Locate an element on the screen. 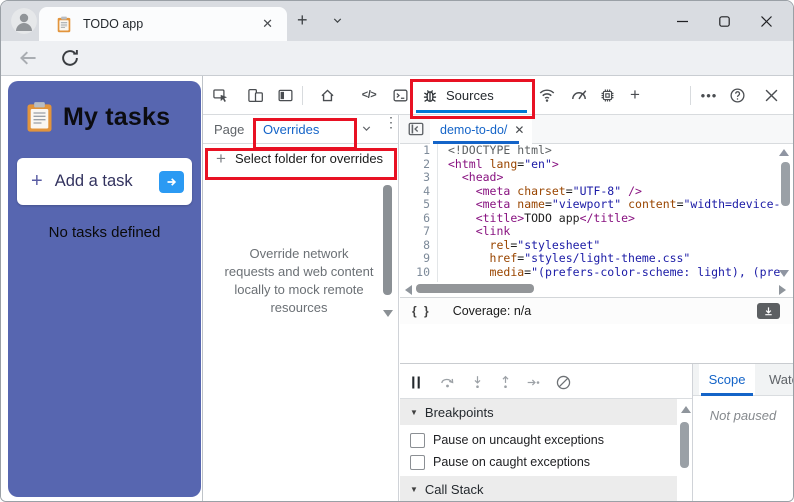  tab-overrides: Overrides is located at coordinates (291, 129).